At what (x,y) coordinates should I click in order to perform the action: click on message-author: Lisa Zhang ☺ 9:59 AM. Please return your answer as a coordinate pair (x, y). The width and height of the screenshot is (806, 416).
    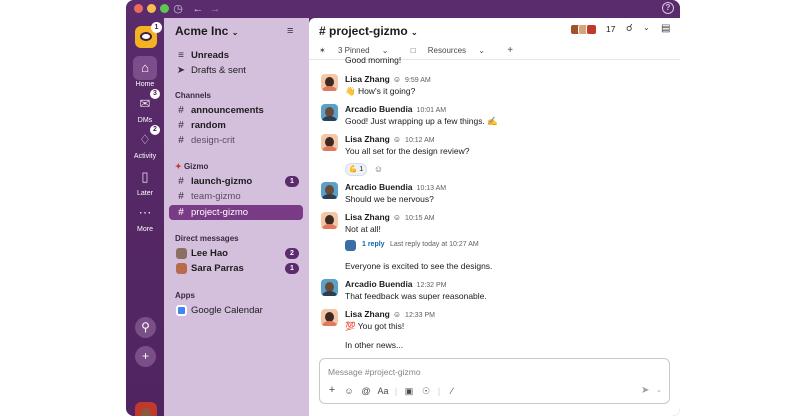
    Looking at the image, I should click on (388, 79).